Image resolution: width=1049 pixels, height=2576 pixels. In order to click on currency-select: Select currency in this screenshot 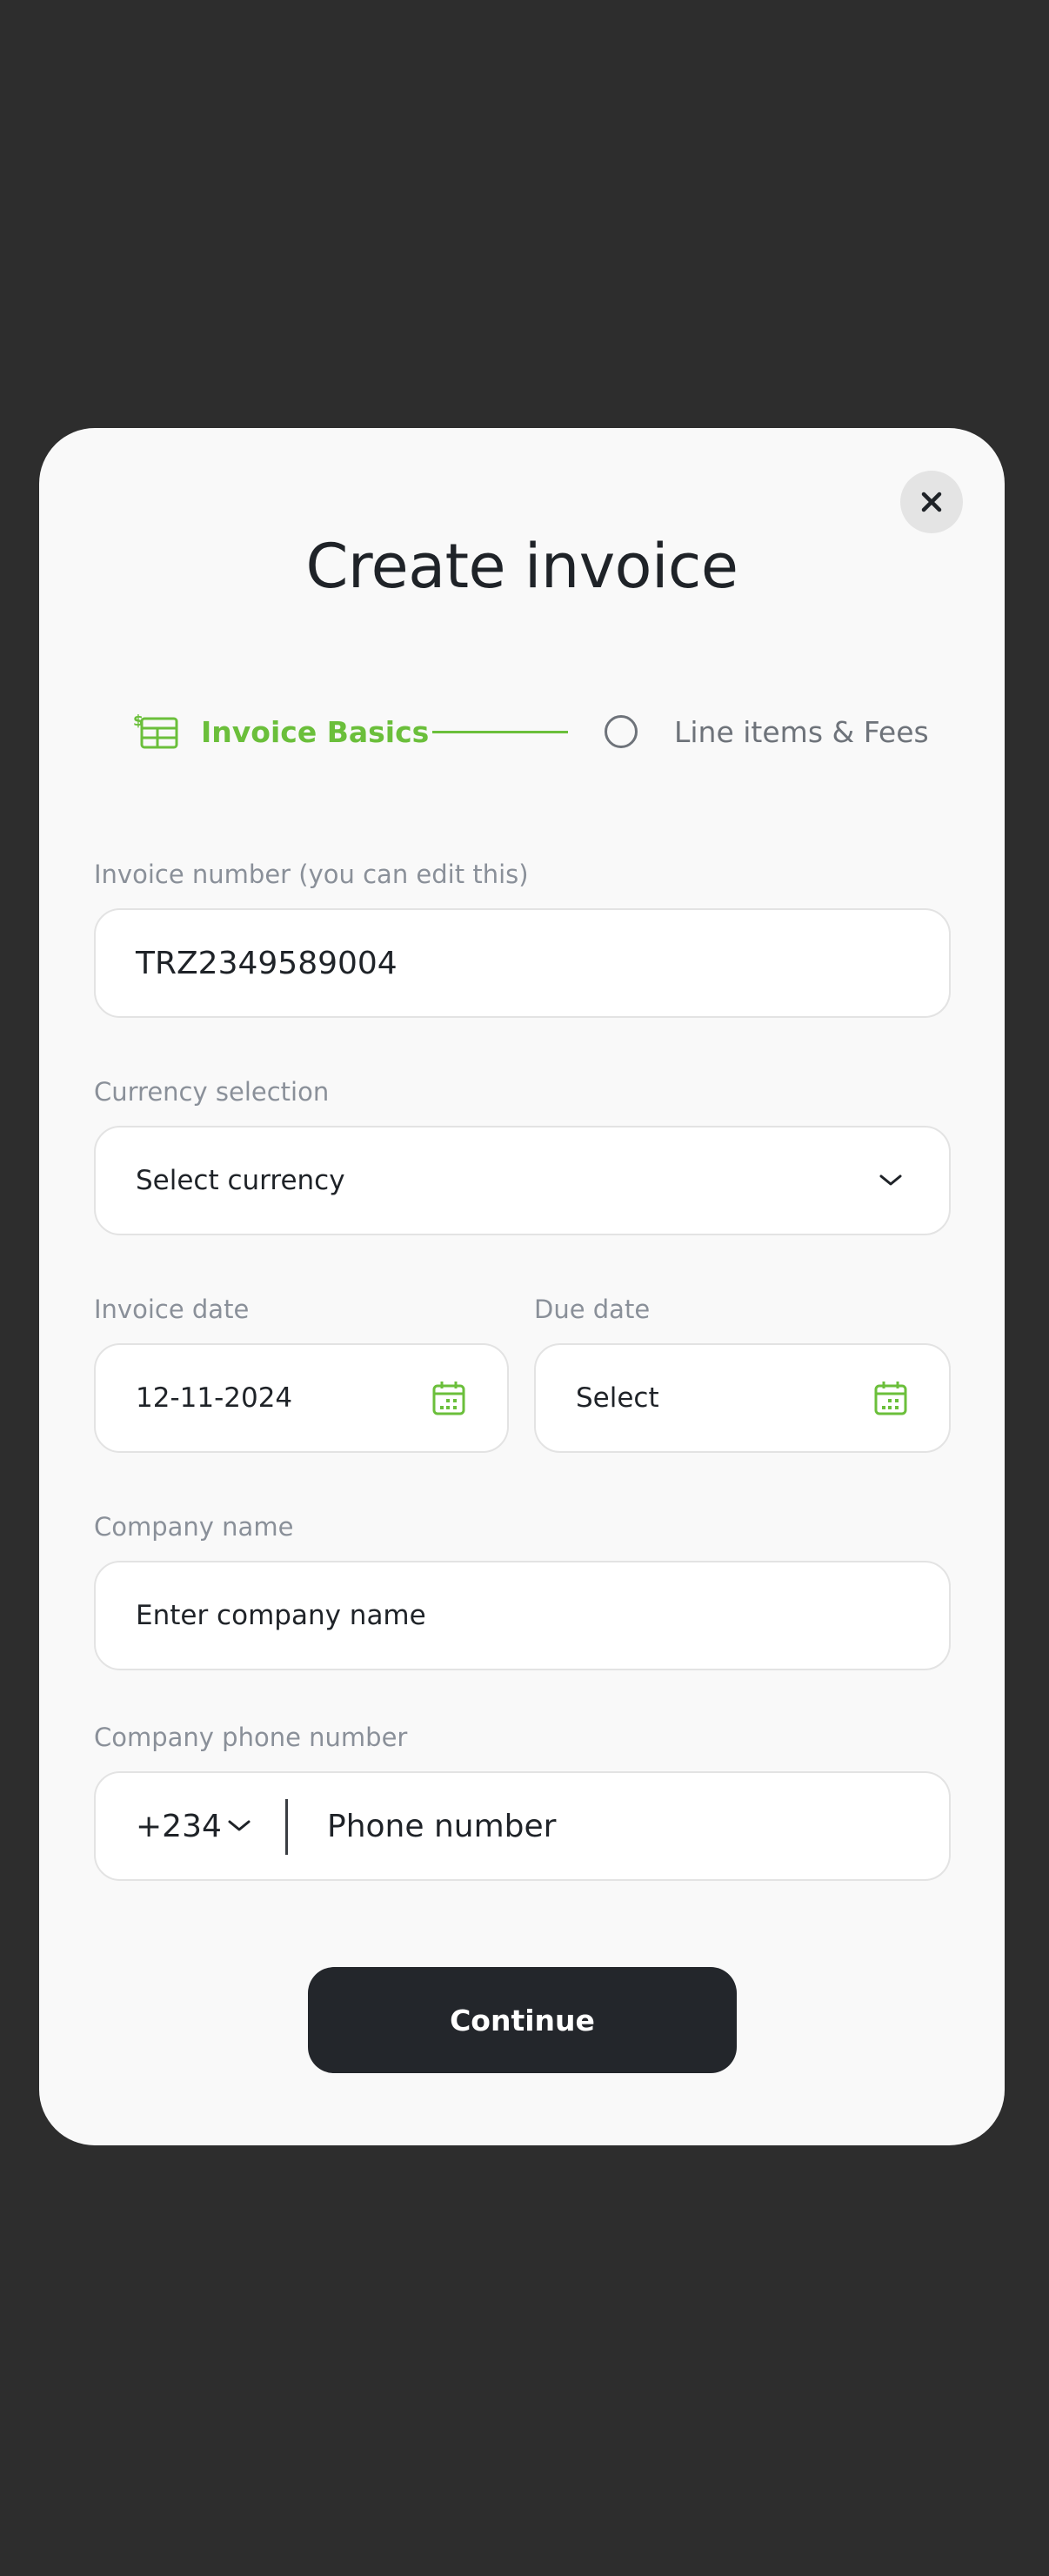, I will do `click(522, 1180)`.